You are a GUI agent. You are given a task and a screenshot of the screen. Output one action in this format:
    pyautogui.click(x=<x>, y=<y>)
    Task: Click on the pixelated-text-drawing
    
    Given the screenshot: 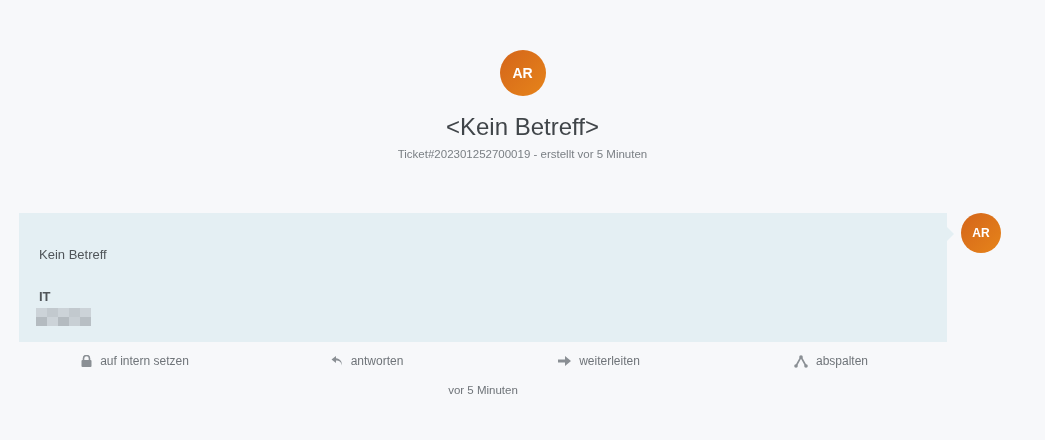 What is the action you would take?
    pyautogui.click(x=63, y=317)
    